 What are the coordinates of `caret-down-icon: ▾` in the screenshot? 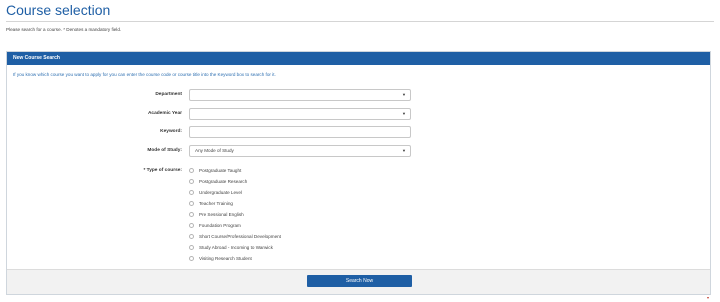 It's located at (708, 297).